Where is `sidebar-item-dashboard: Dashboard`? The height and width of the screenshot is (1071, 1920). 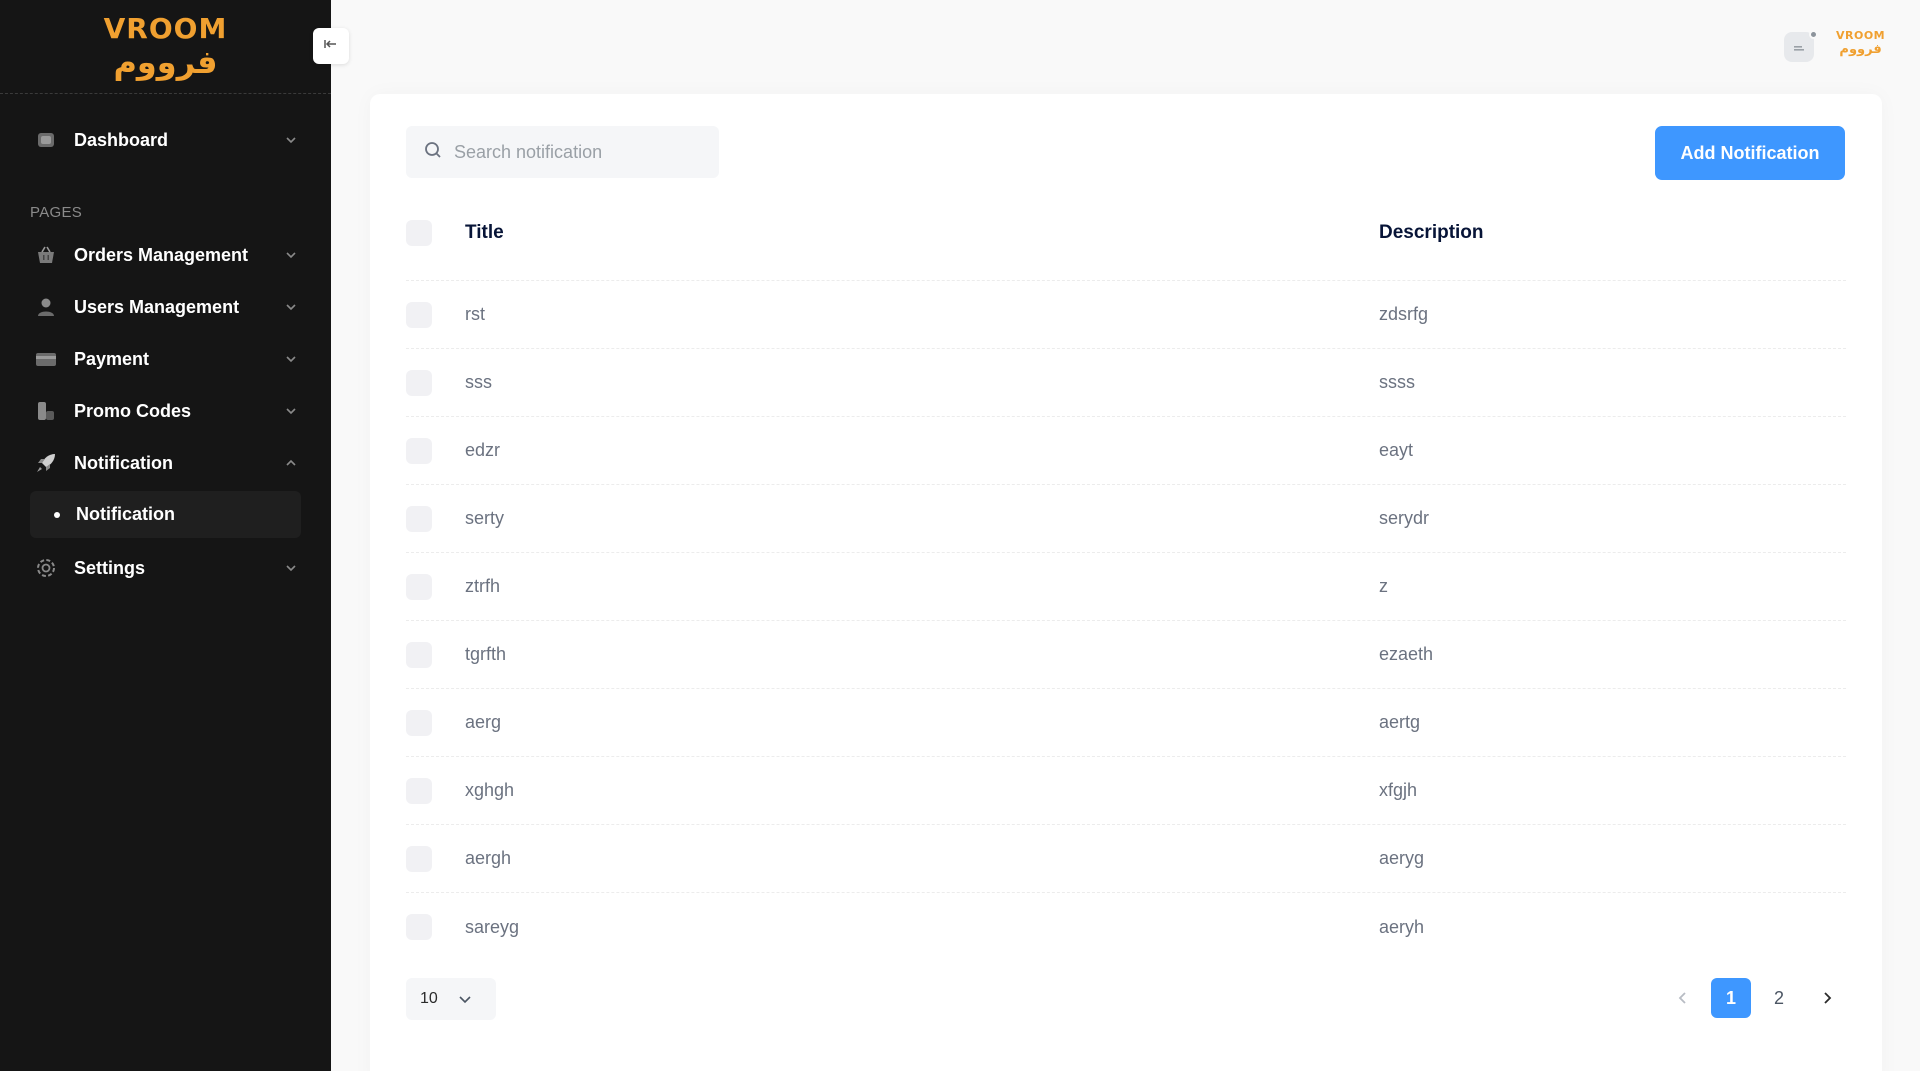
sidebar-item-dashboard: Dashboard is located at coordinates (165, 140).